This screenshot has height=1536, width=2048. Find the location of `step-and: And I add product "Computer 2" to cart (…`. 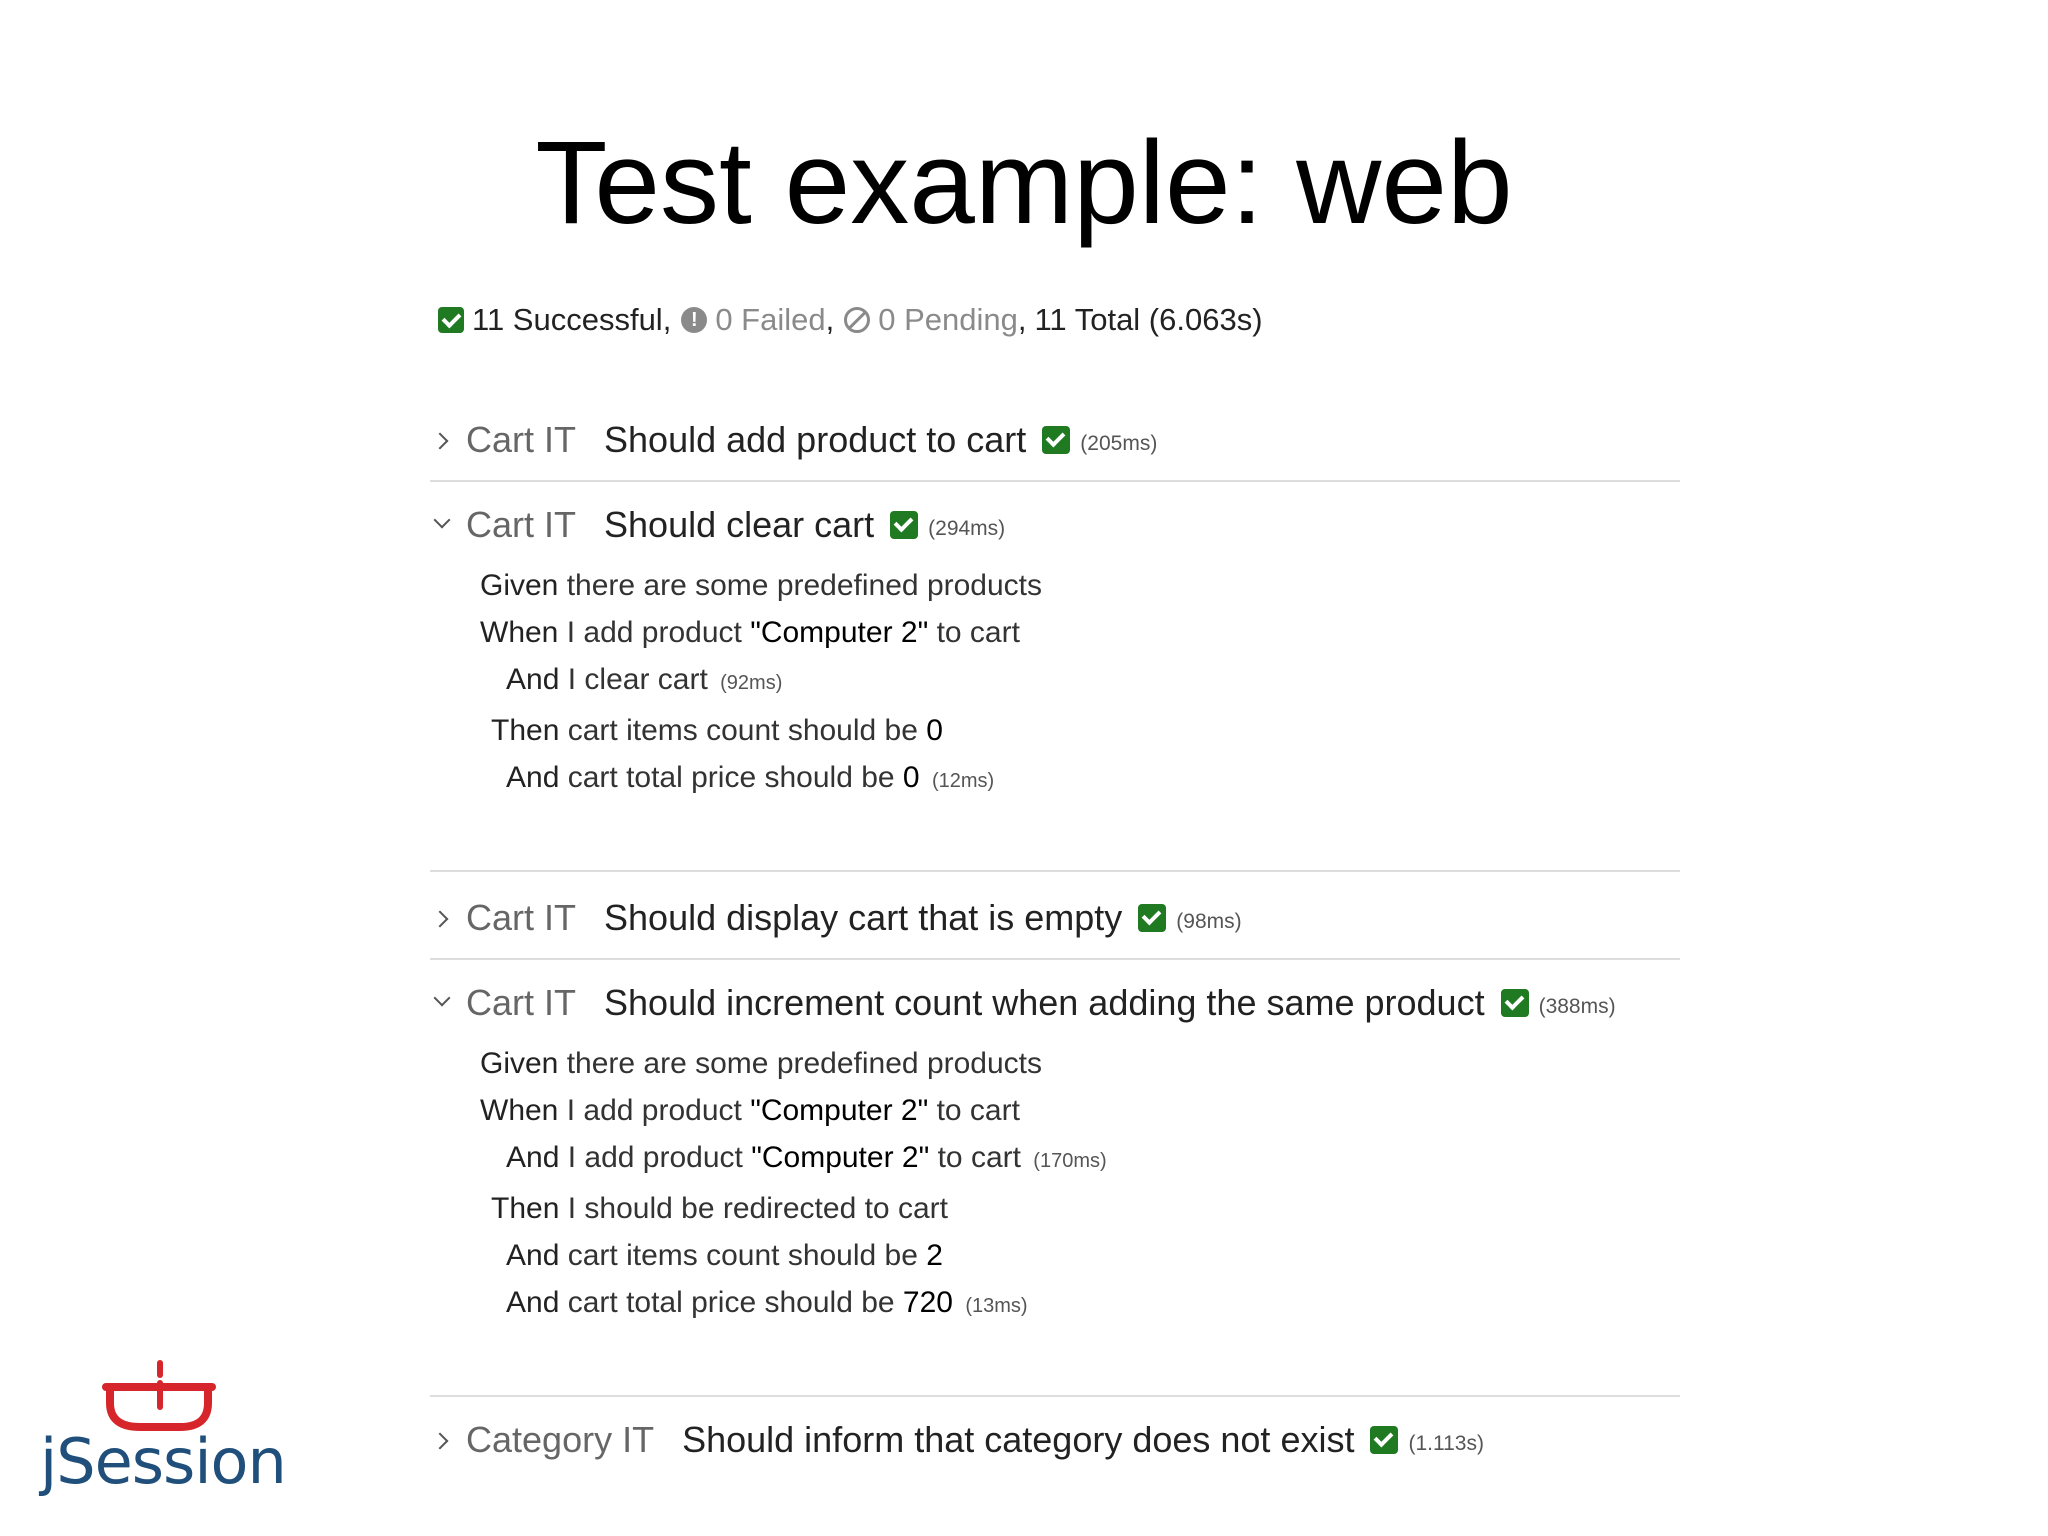

step-and: And I add product "Computer 2" to cart (… is located at coordinates (1055, 1159).